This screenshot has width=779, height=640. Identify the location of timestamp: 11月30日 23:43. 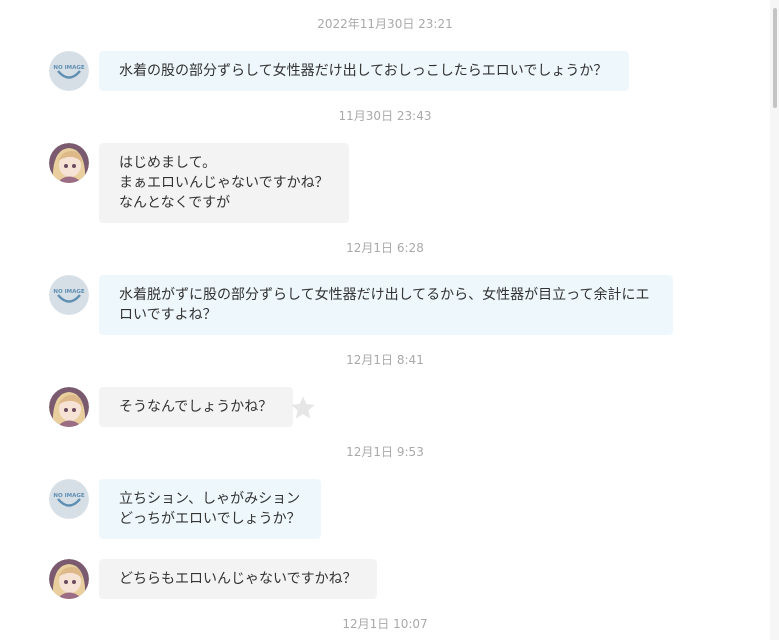
(385, 116).